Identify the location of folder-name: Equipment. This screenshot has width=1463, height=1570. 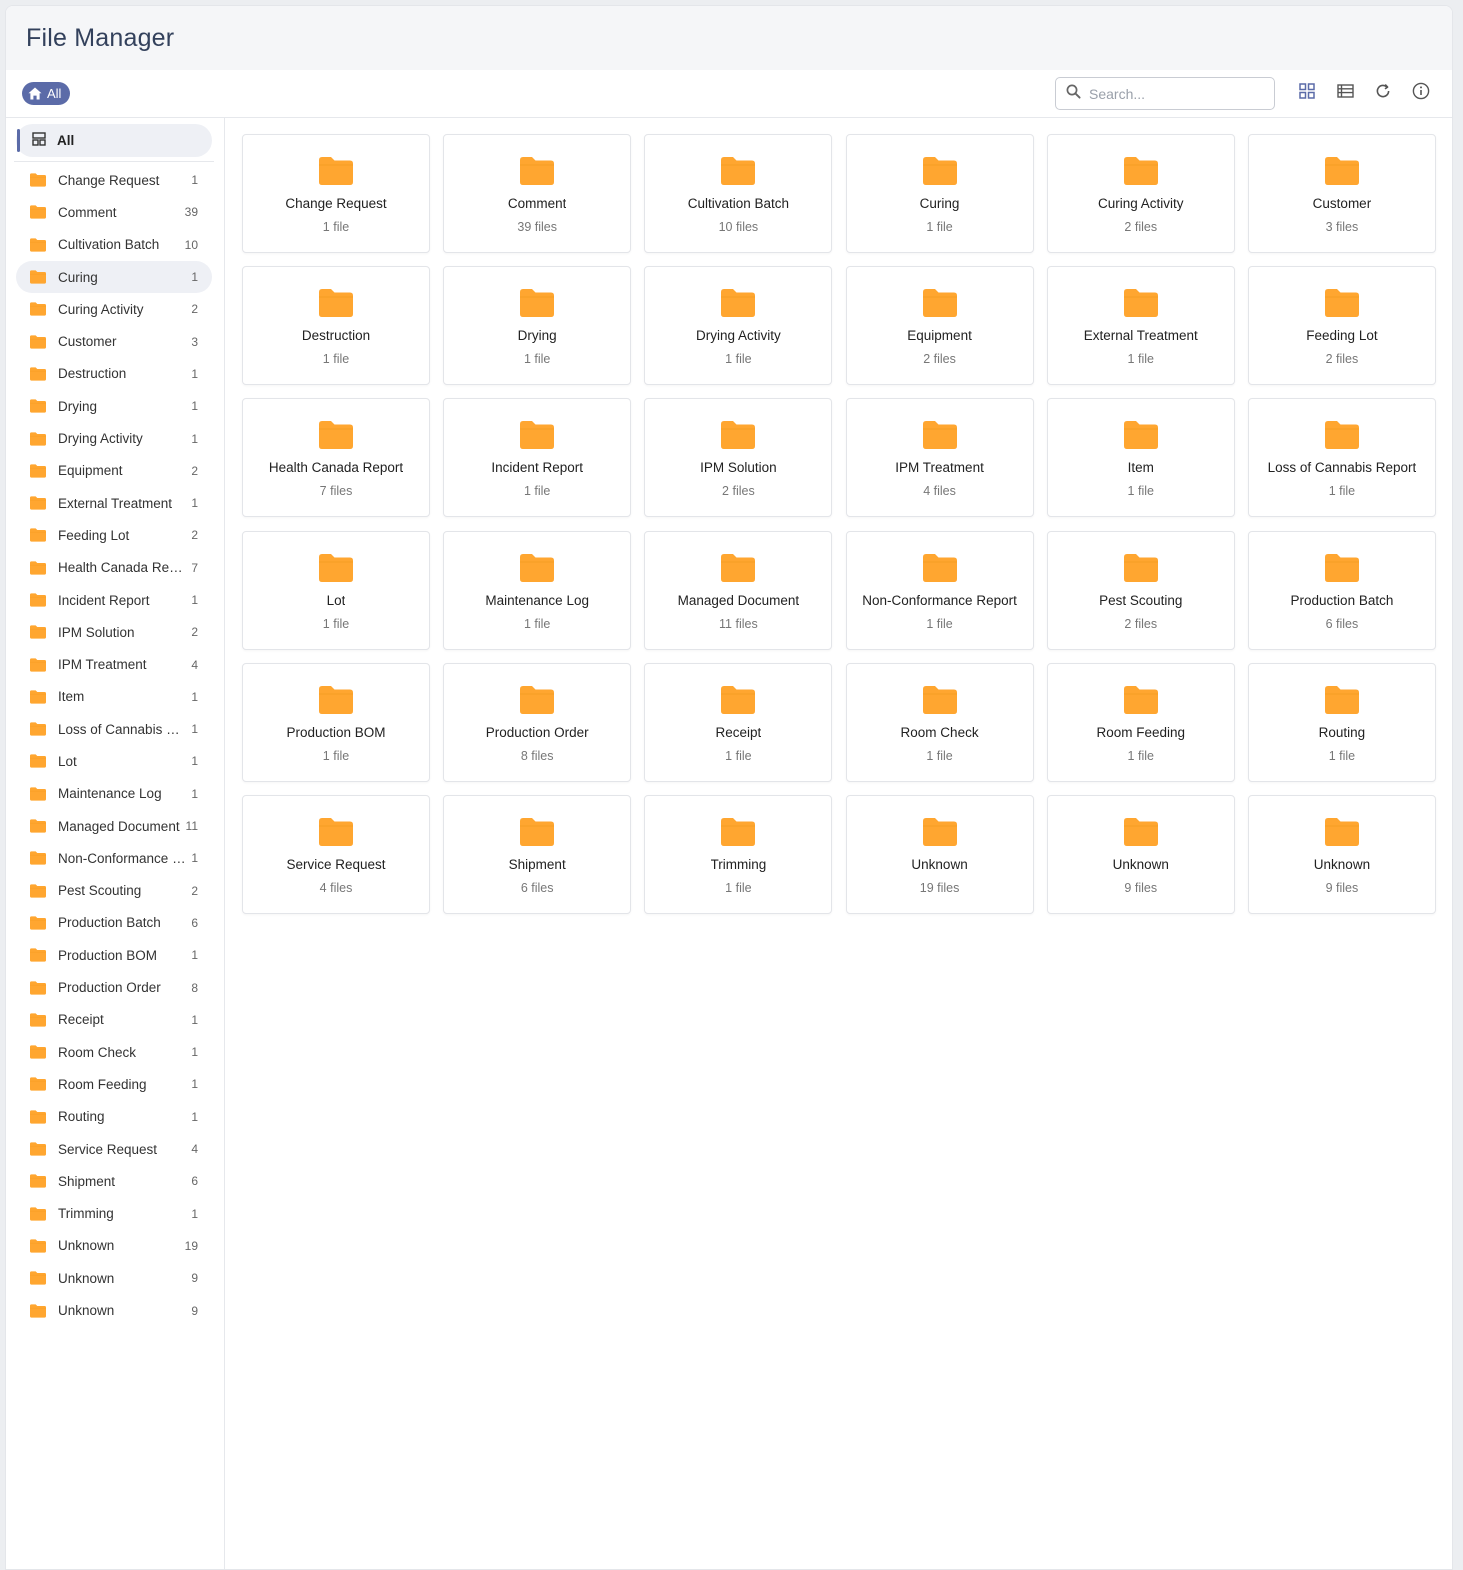
(939, 336).